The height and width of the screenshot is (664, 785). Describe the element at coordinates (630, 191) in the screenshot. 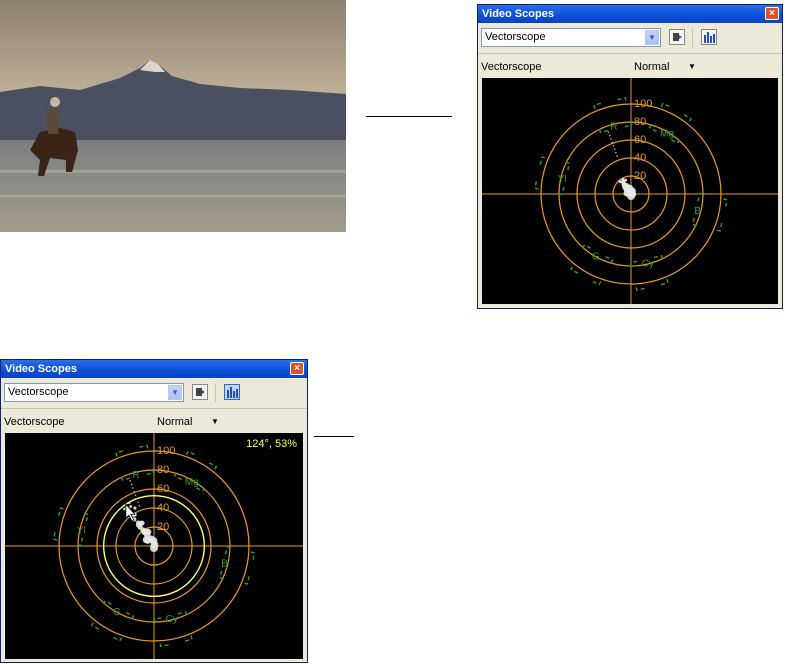

I see `vectorscope-display: 100 80 60 40 20 R Mg B Cy G Yl` at that location.